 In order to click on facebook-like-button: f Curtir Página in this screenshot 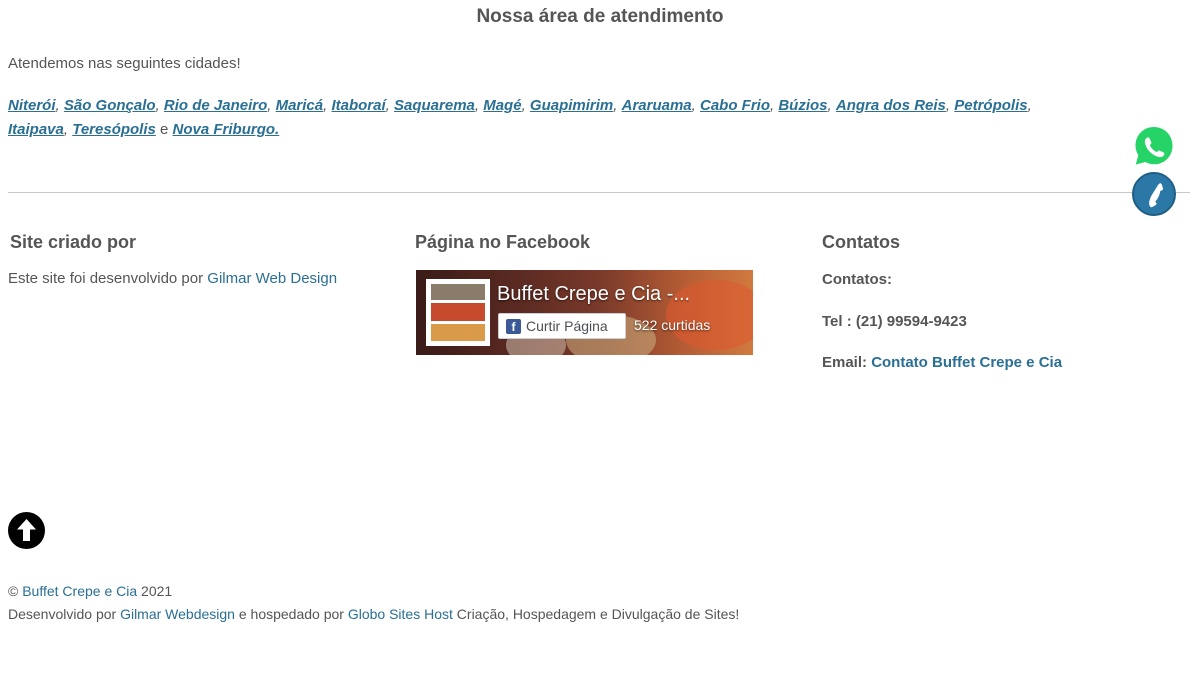, I will do `click(562, 326)`.